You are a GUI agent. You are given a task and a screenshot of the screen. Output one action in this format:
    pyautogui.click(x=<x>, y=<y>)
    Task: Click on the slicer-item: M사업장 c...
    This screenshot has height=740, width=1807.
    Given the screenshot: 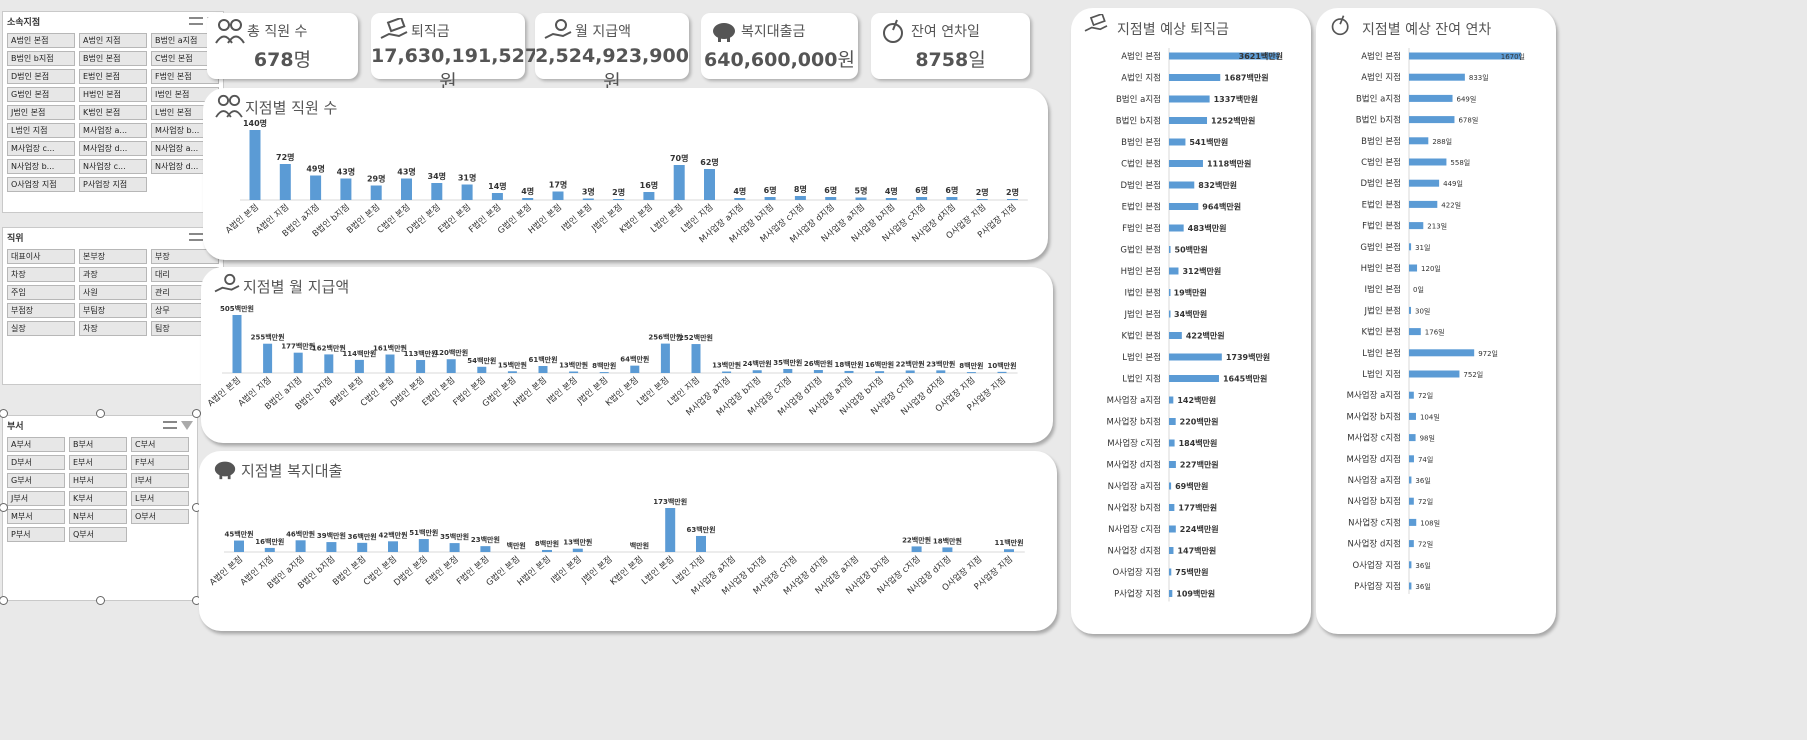 What is the action you would take?
    pyautogui.click(x=41, y=148)
    